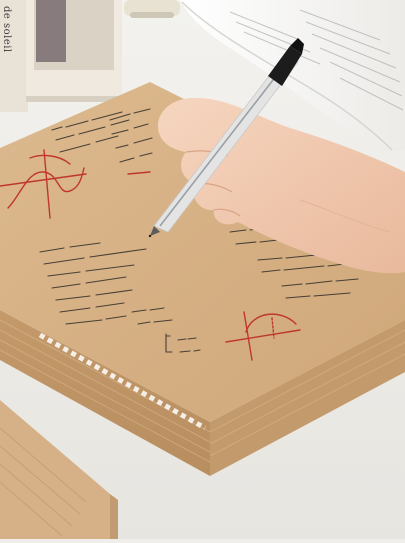 The height and width of the screenshot is (543, 405). Describe the element at coordinates (6, 29) in the screenshot. I see `book-spine-text: de soleil` at that location.